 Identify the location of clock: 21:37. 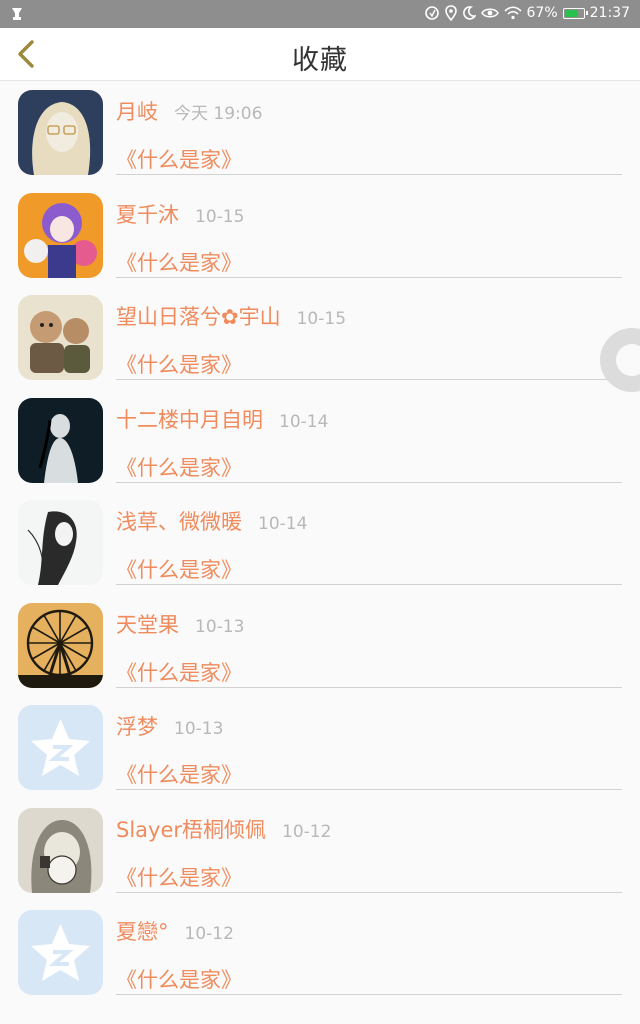
(609, 13).